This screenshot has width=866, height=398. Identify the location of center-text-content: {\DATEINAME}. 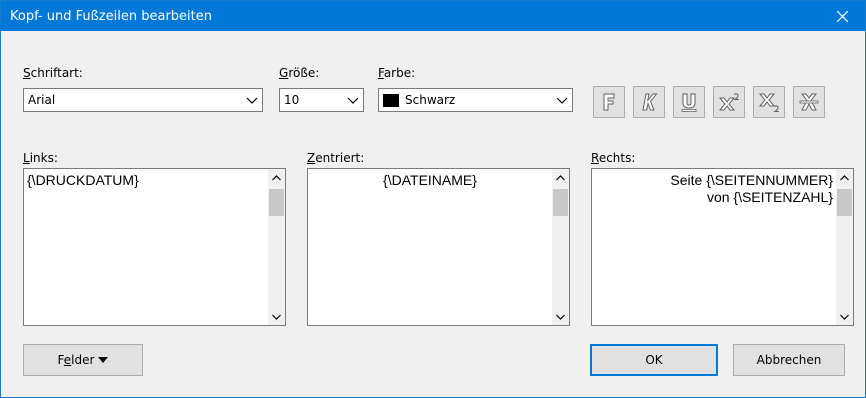
(430, 180).